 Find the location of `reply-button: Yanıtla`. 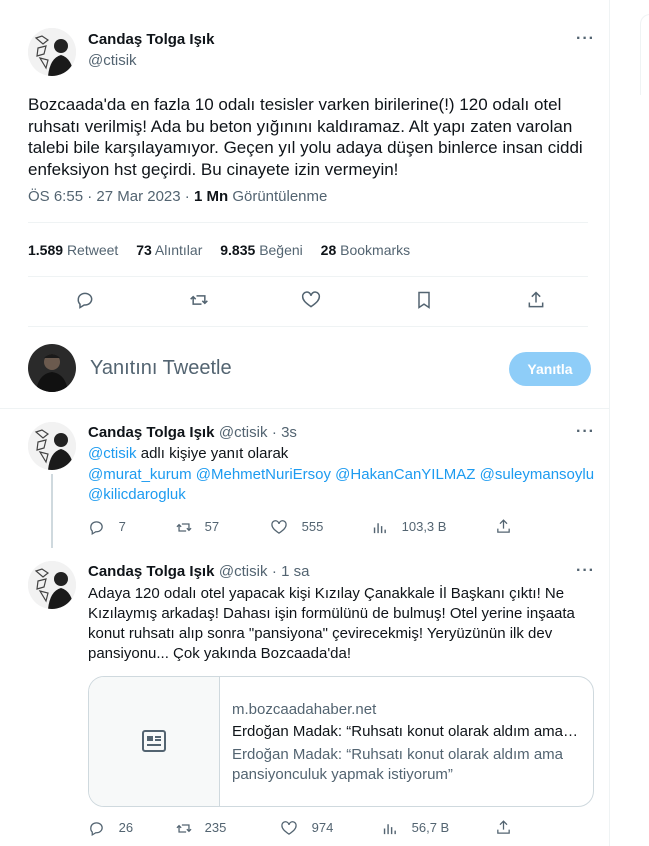

reply-button: Yanıtla is located at coordinates (550, 369).